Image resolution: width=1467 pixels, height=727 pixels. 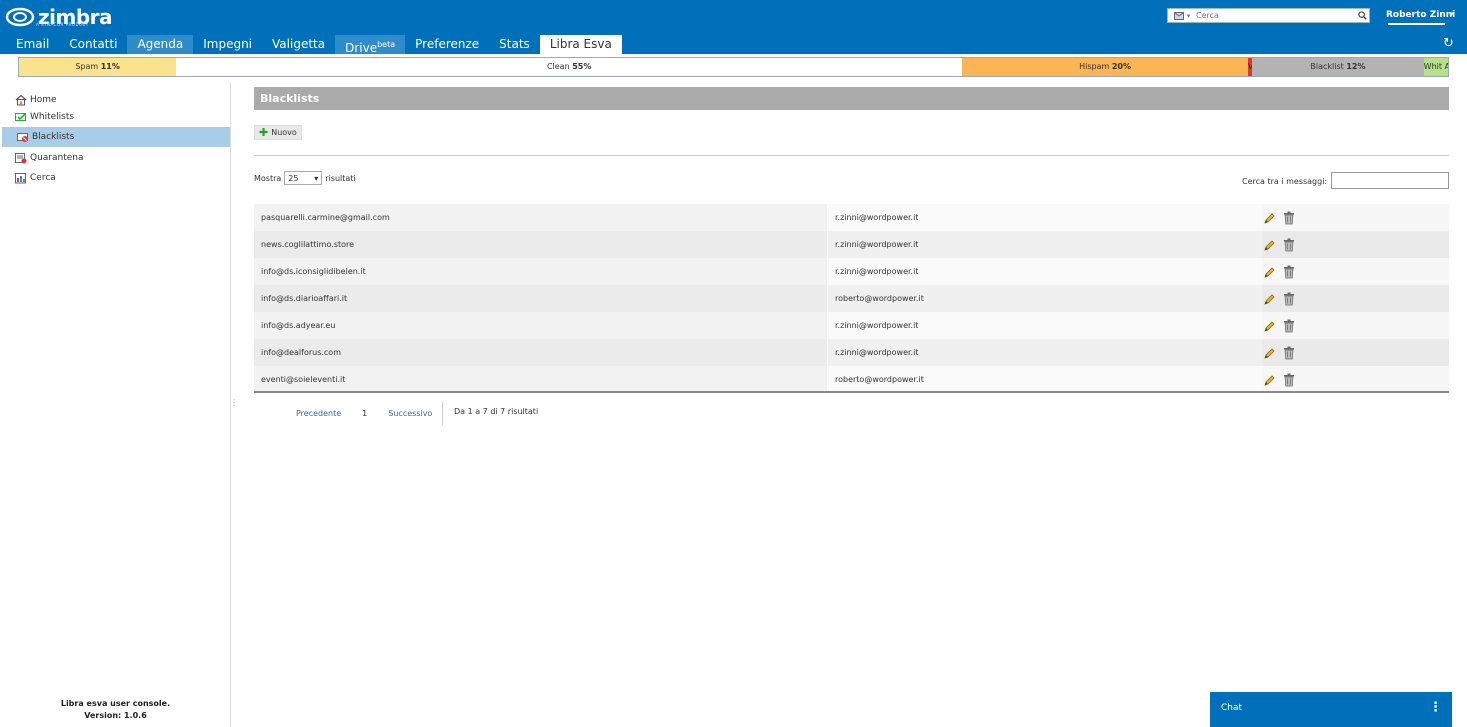 I want to click on sidebar-item-quarantena: Quarantena, so click(x=116, y=158).